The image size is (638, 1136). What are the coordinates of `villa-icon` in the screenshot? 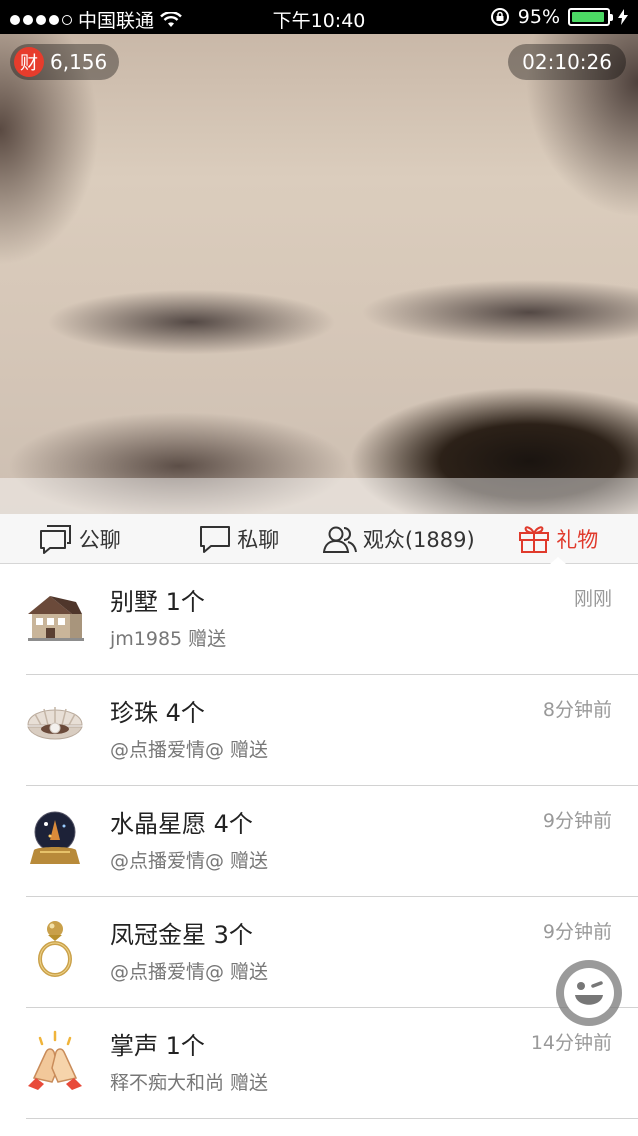 It's located at (56, 618).